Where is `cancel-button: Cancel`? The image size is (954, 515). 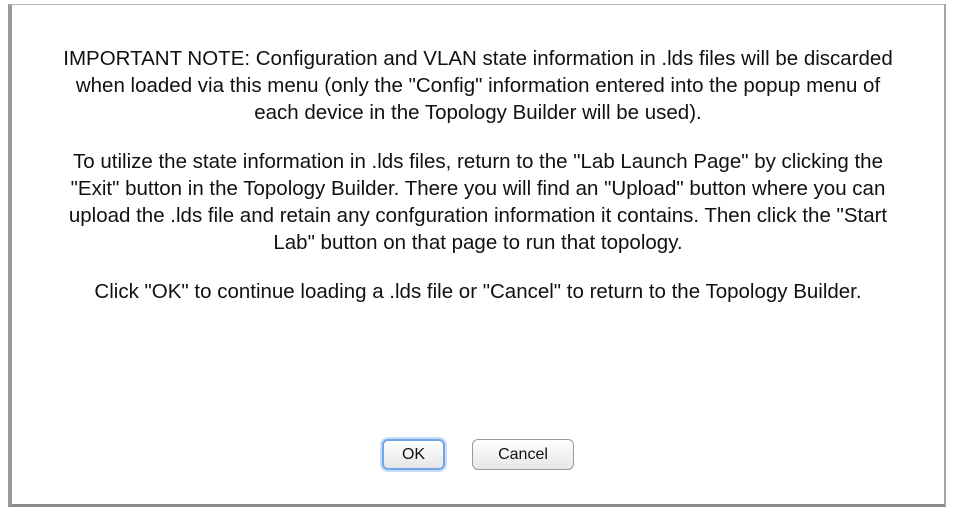
cancel-button: Cancel is located at coordinates (523, 454).